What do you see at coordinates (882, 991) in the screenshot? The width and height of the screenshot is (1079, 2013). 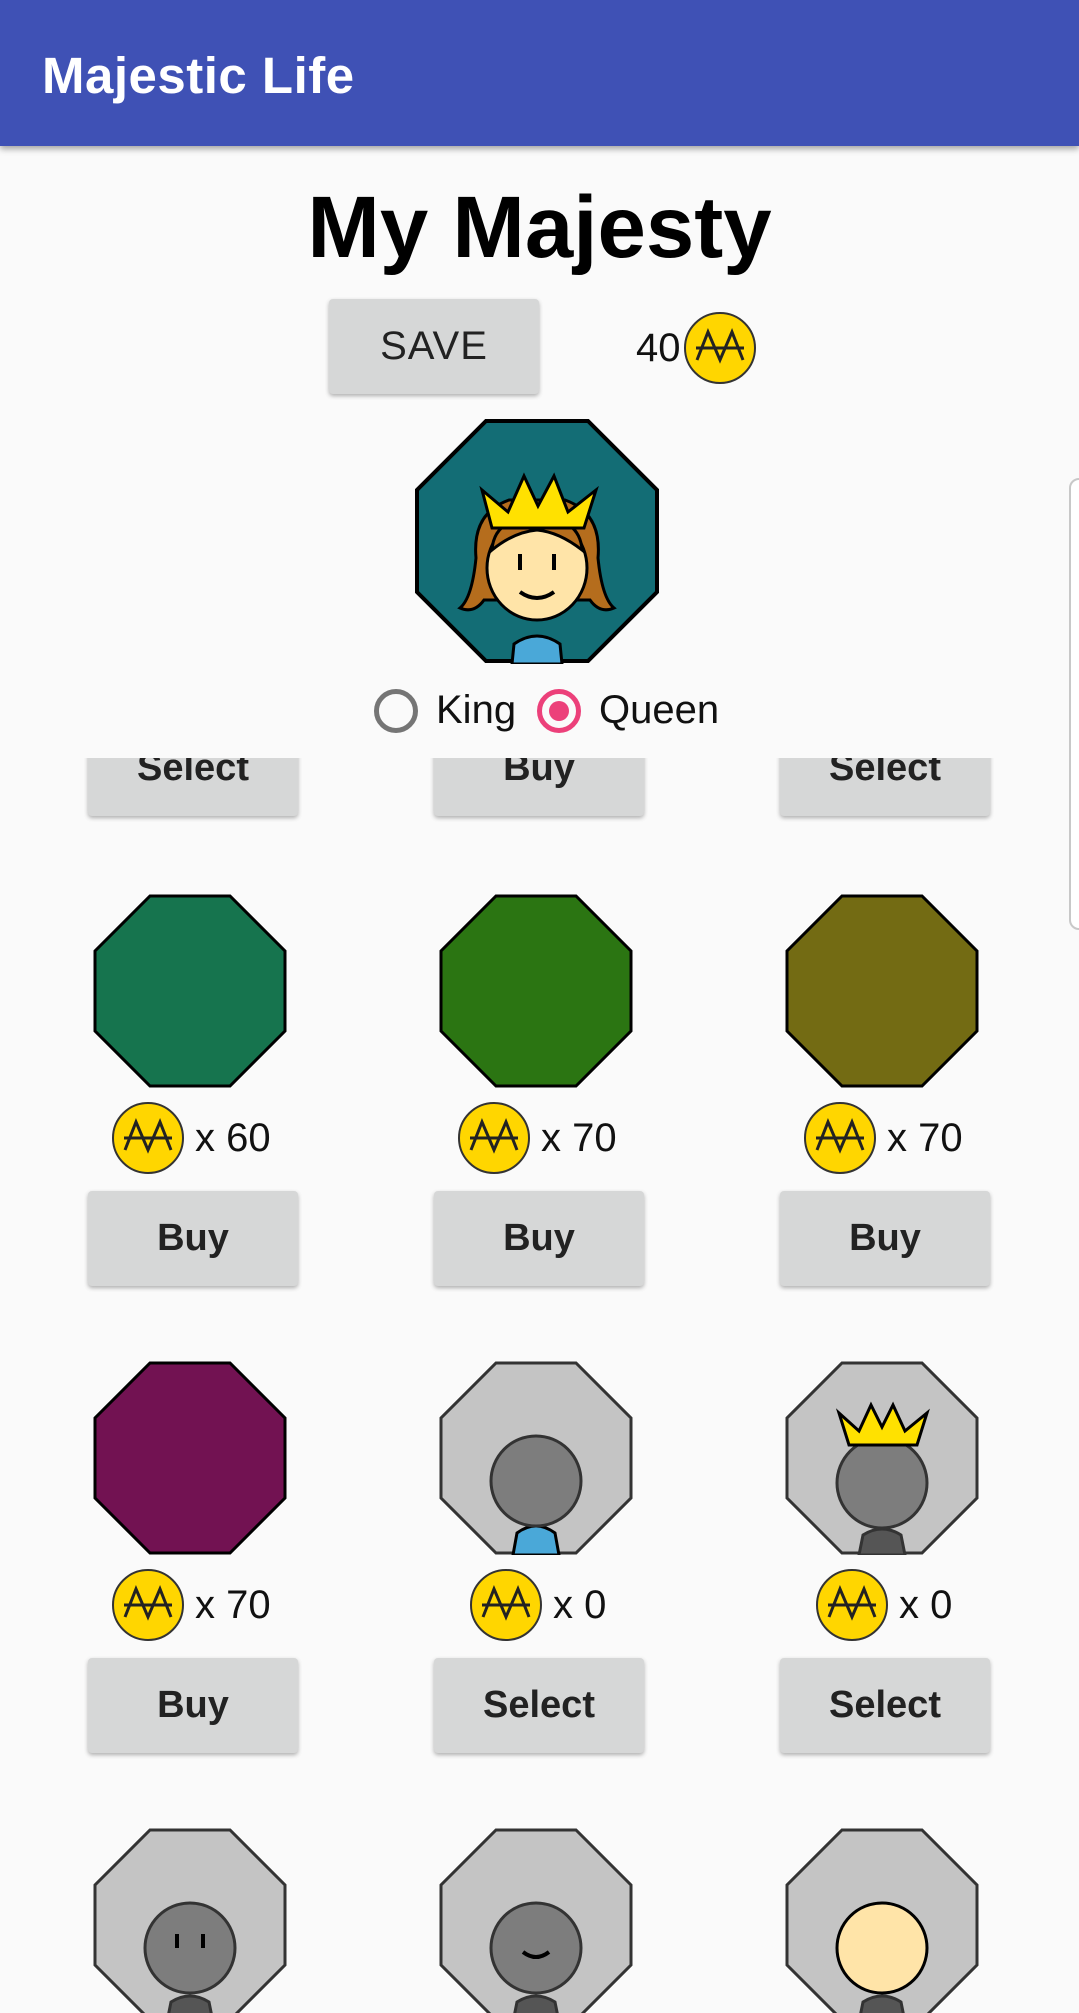 I see `olive-background-swatch` at bounding box center [882, 991].